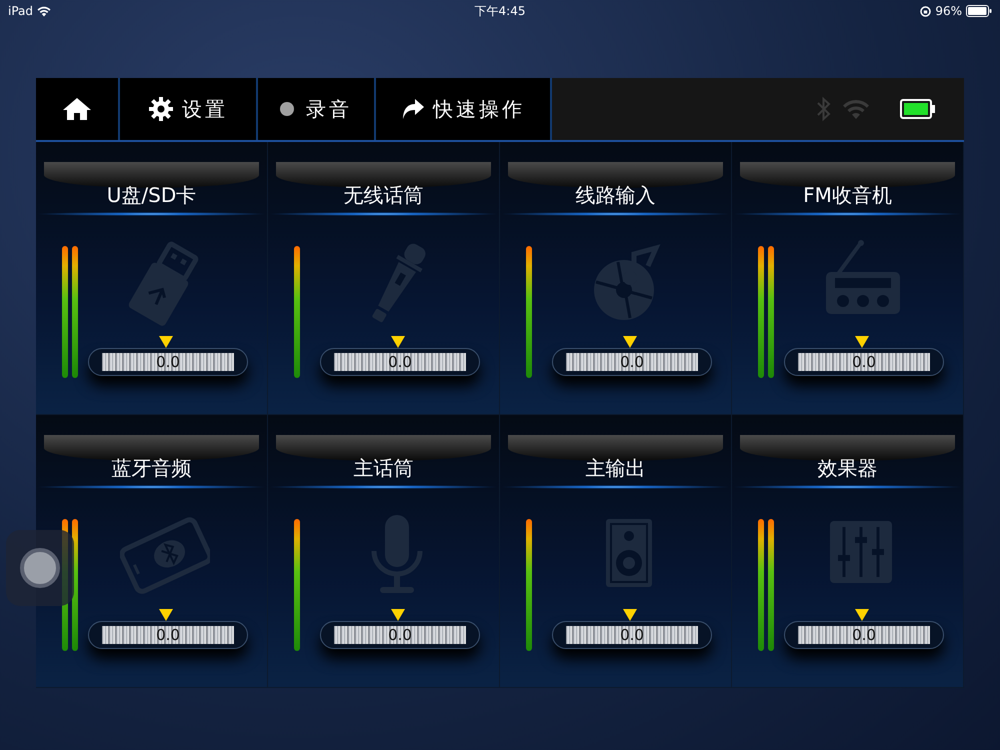 The image size is (1000, 750). I want to click on channel-title: 主输出, so click(616, 468).